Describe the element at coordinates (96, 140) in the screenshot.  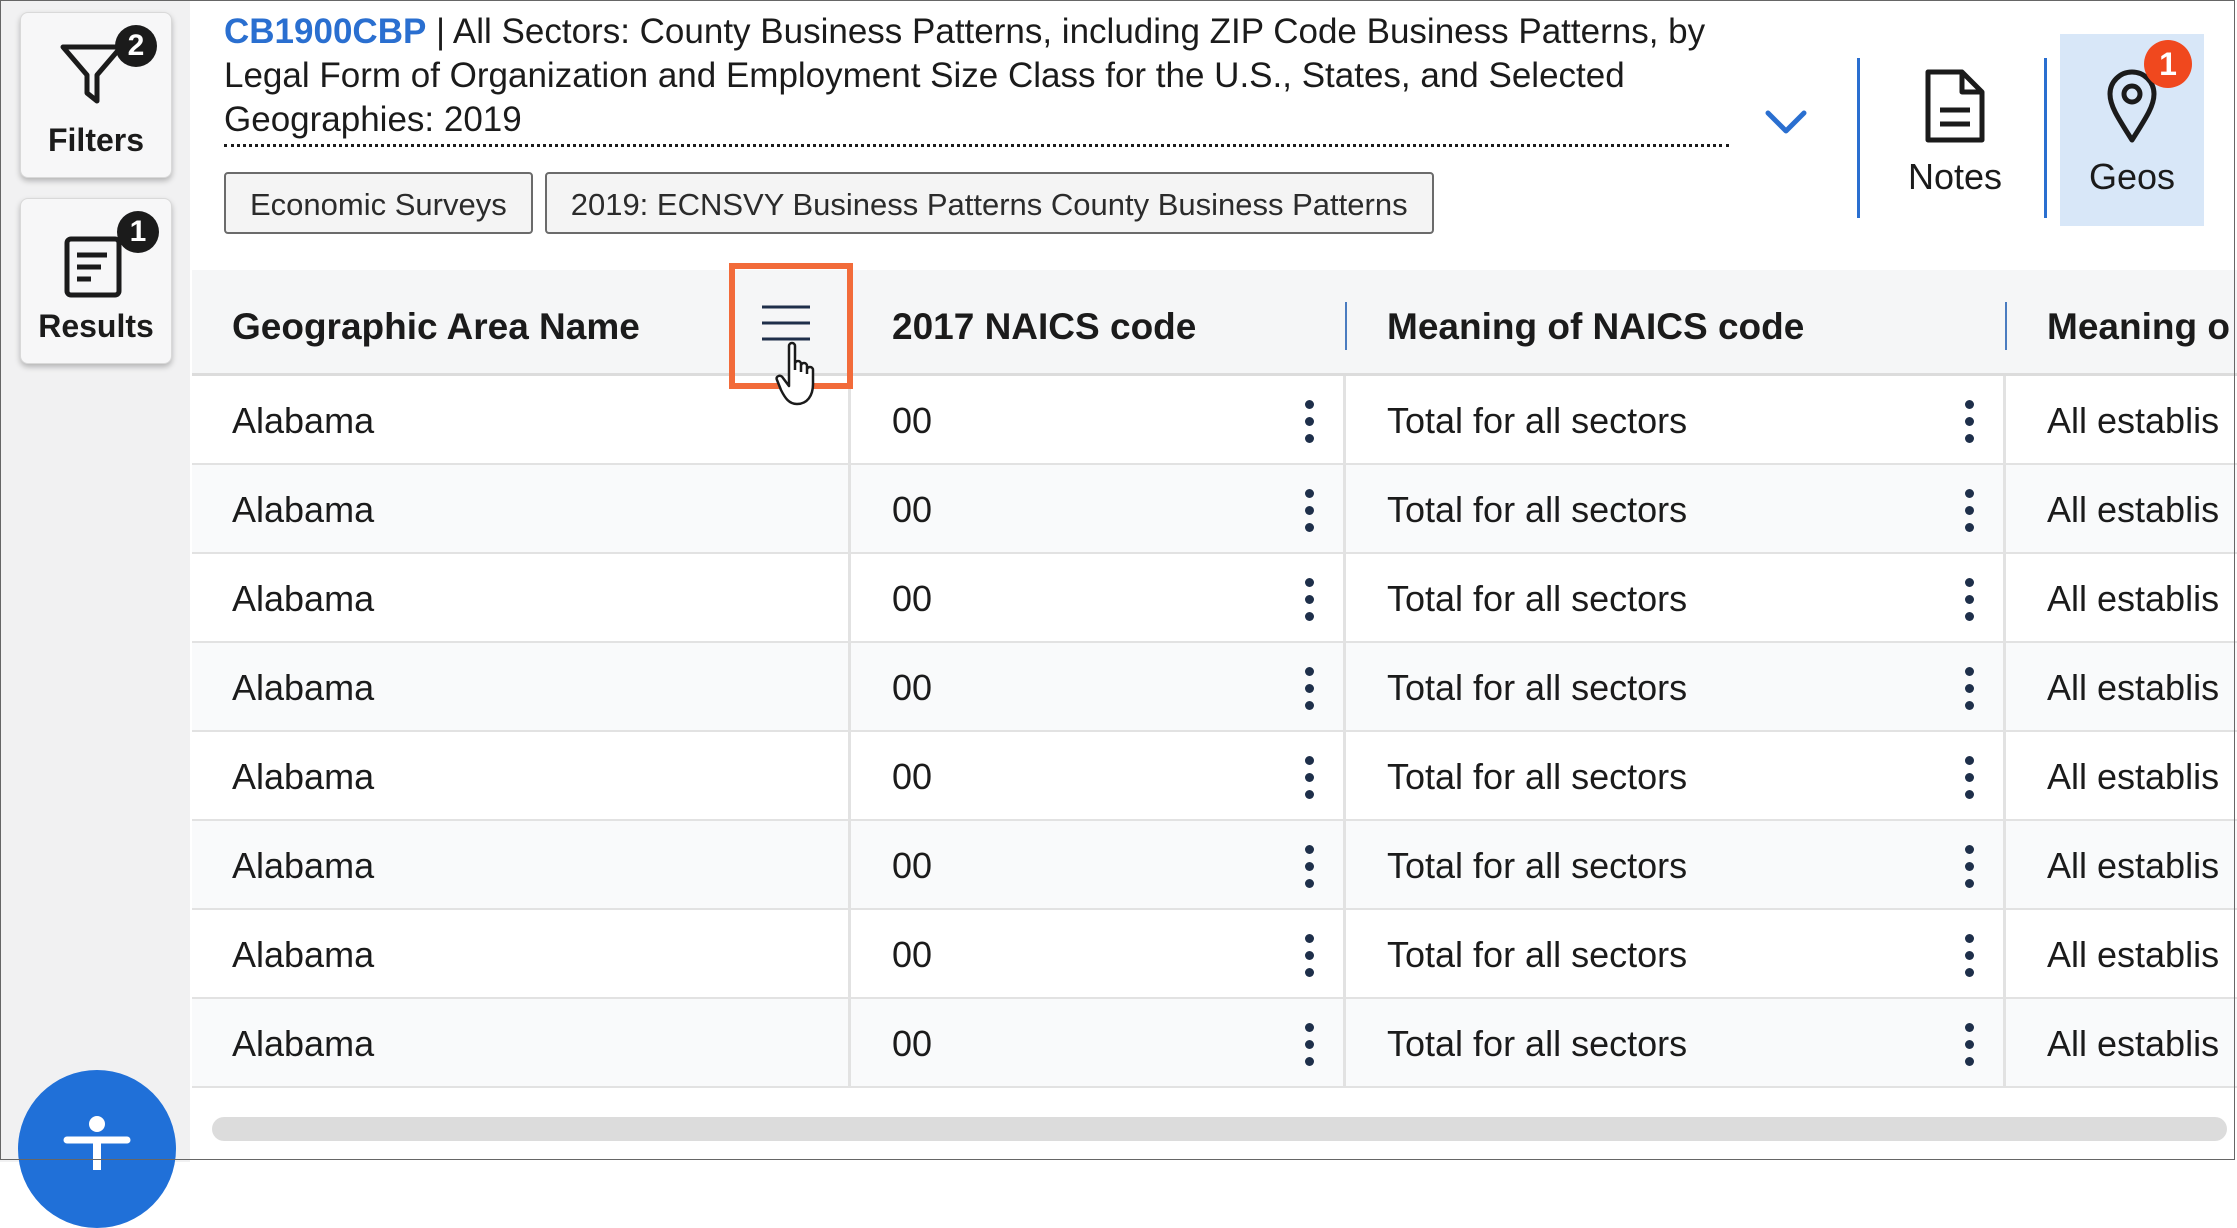
I see `filters-label: Filters` at that location.